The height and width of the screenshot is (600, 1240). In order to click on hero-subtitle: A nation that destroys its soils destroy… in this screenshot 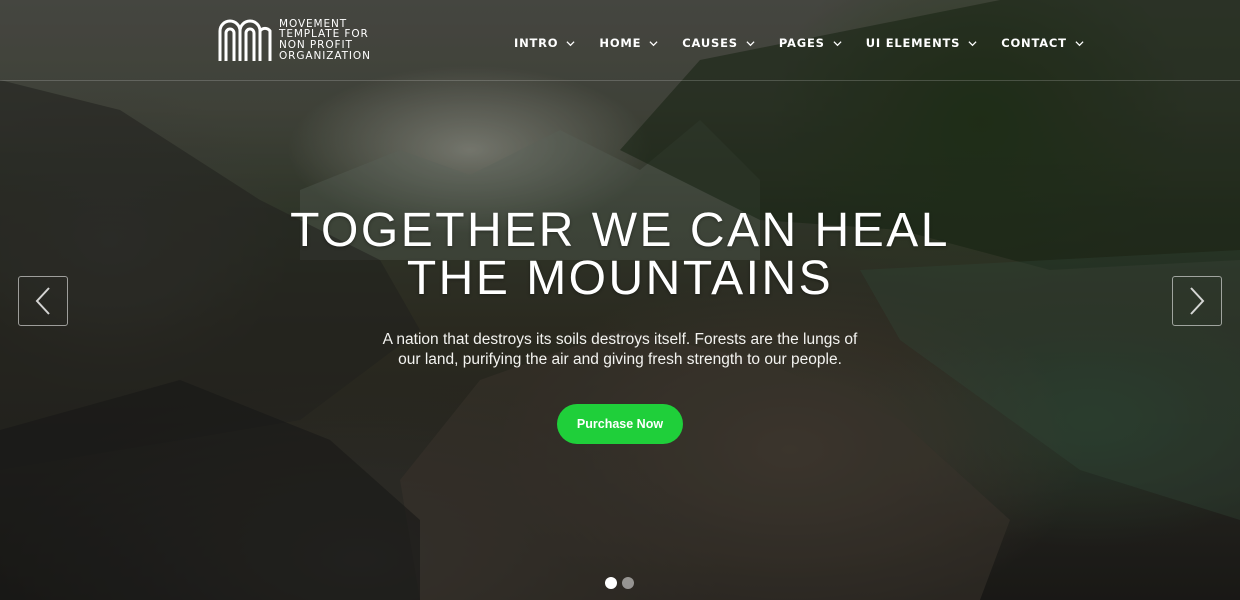, I will do `click(620, 349)`.